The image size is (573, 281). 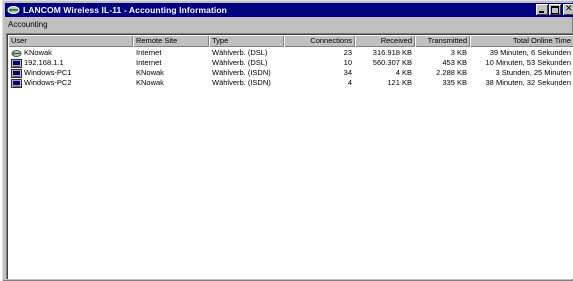 I want to click on transmitted-cell: 3 KB, so click(x=458, y=52).